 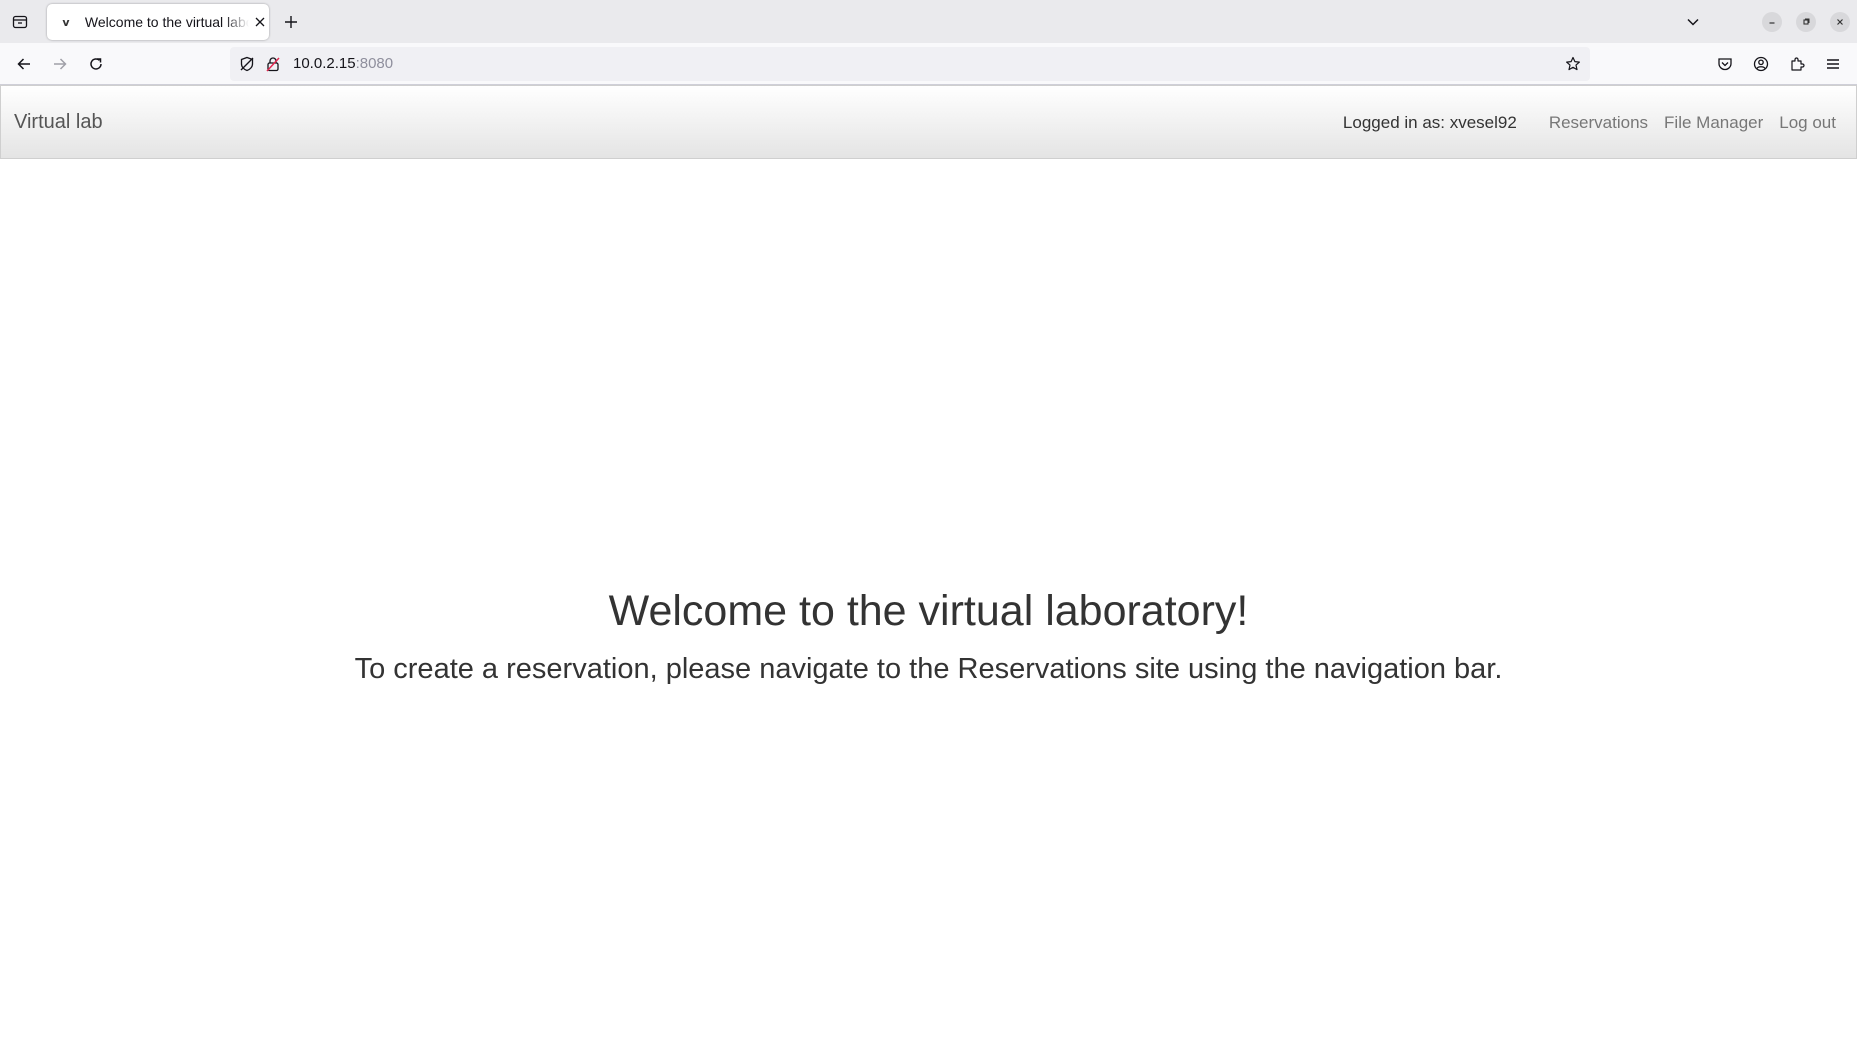 What do you see at coordinates (1429, 122) in the screenshot?
I see `logged-in-status: Logged in as: xvesel92` at bounding box center [1429, 122].